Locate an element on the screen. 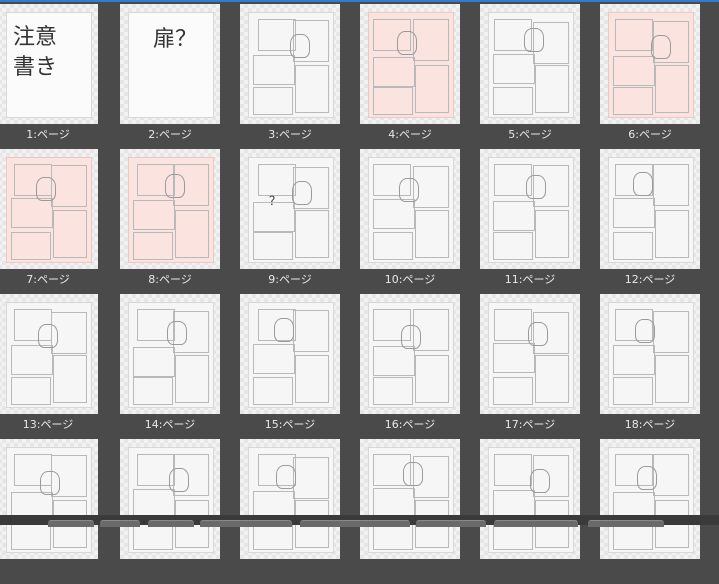  page-thumbnail: 注意 書き 1:ページ is located at coordinates (60, 76).